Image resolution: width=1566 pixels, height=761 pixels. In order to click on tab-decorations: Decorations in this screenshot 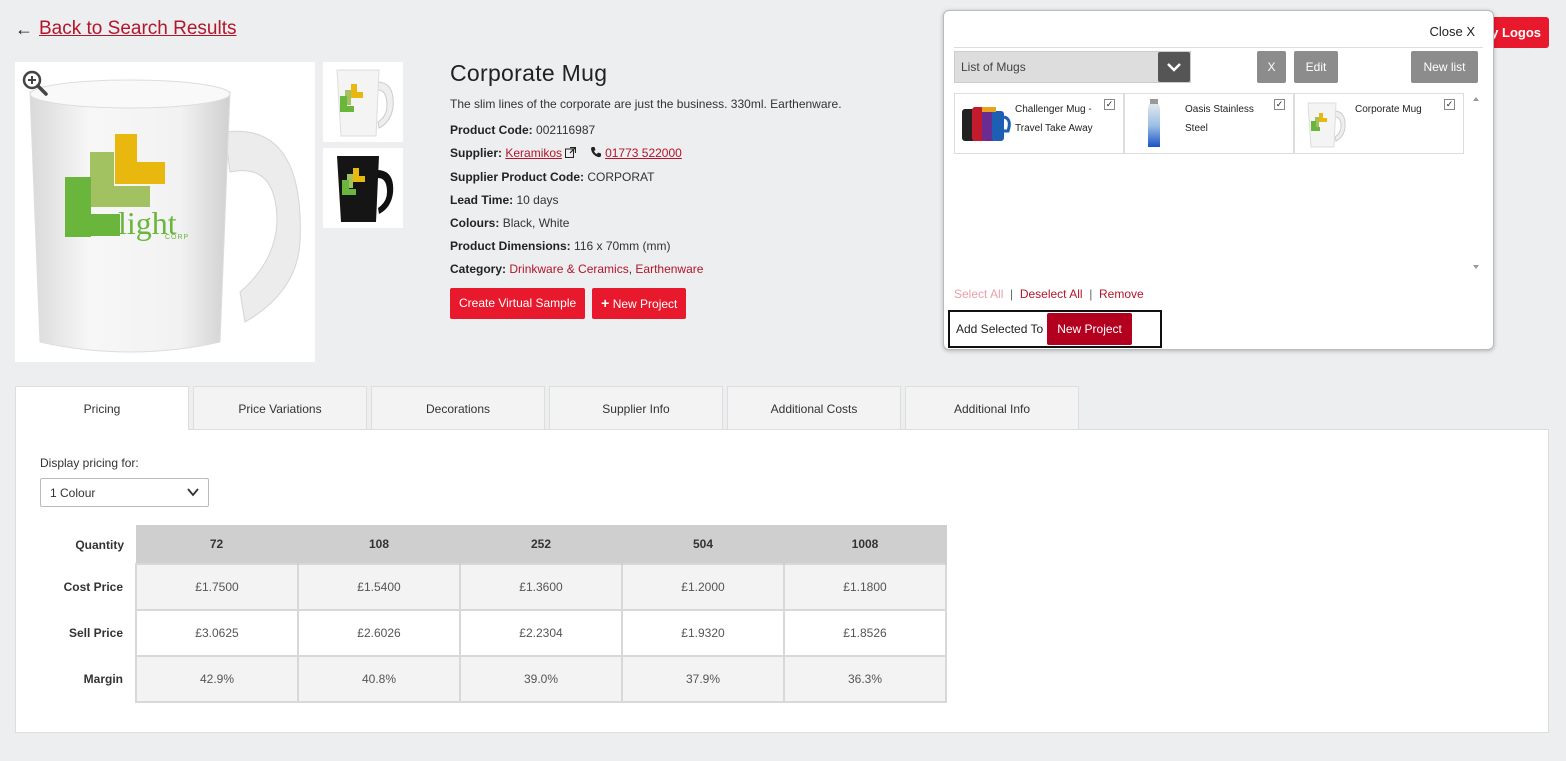, I will do `click(458, 408)`.